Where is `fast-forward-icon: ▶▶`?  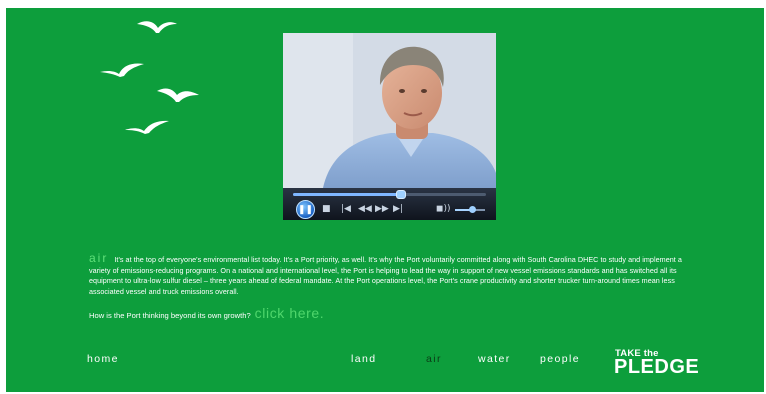
fast-forward-icon: ▶▶ is located at coordinates (382, 209).